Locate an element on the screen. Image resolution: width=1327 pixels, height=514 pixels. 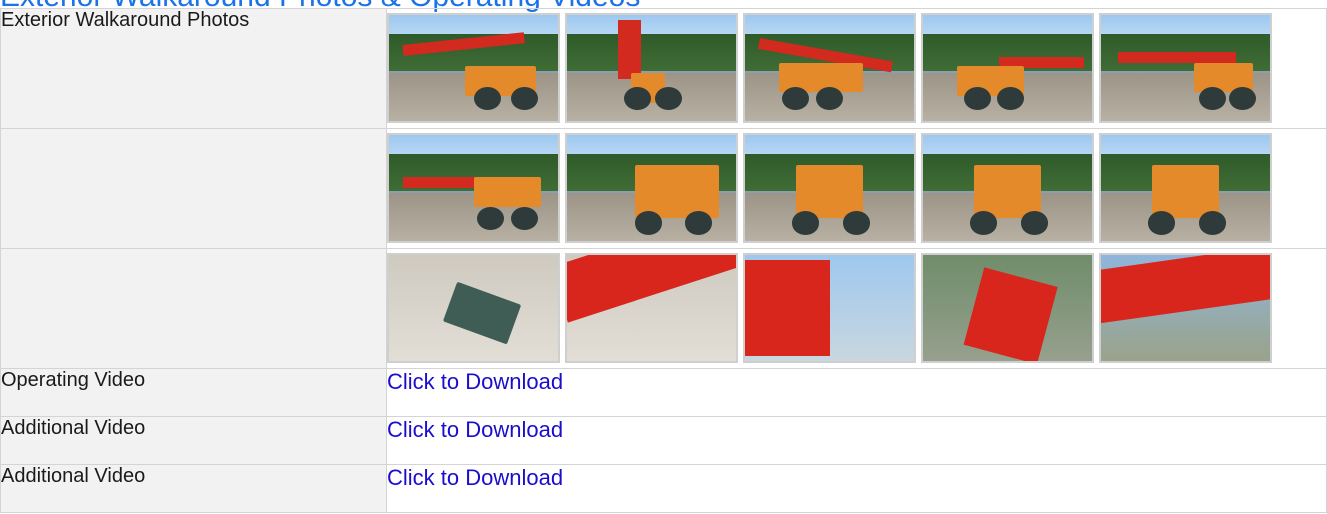
video-row-additional-2: Additional Video Click to Download is located at coordinates (663, 488).